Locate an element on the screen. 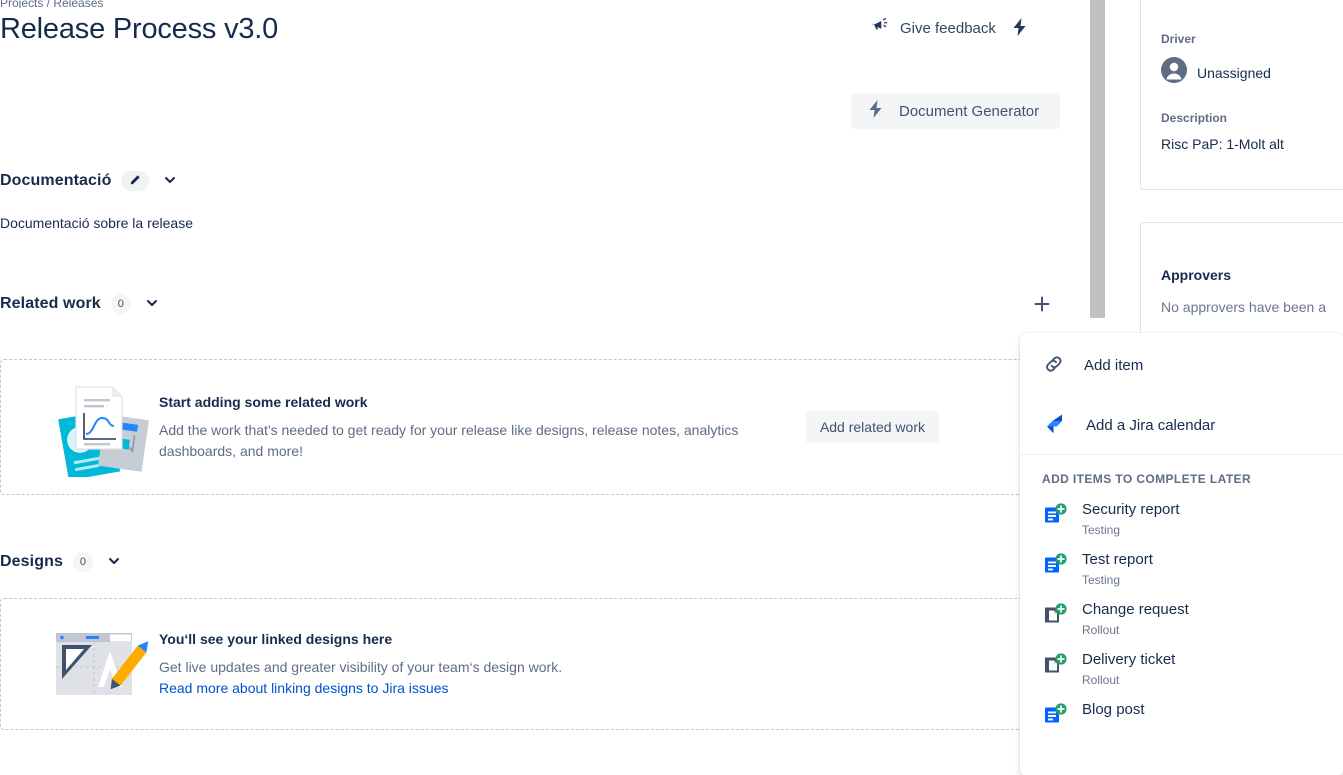 The height and width of the screenshot is (775, 1343). designs-collapse-toggle is located at coordinates (114, 562).